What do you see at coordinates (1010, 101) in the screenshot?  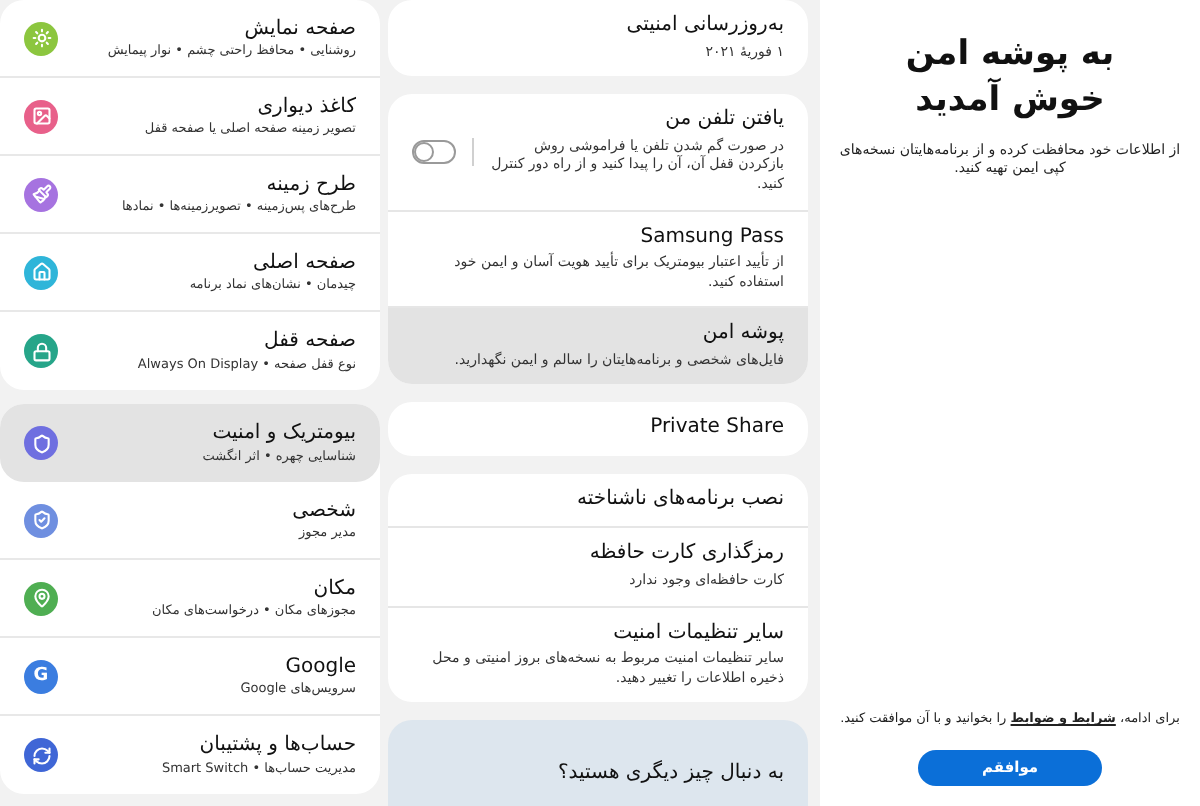 I see `welcome-title: خوش آمدید` at bounding box center [1010, 101].